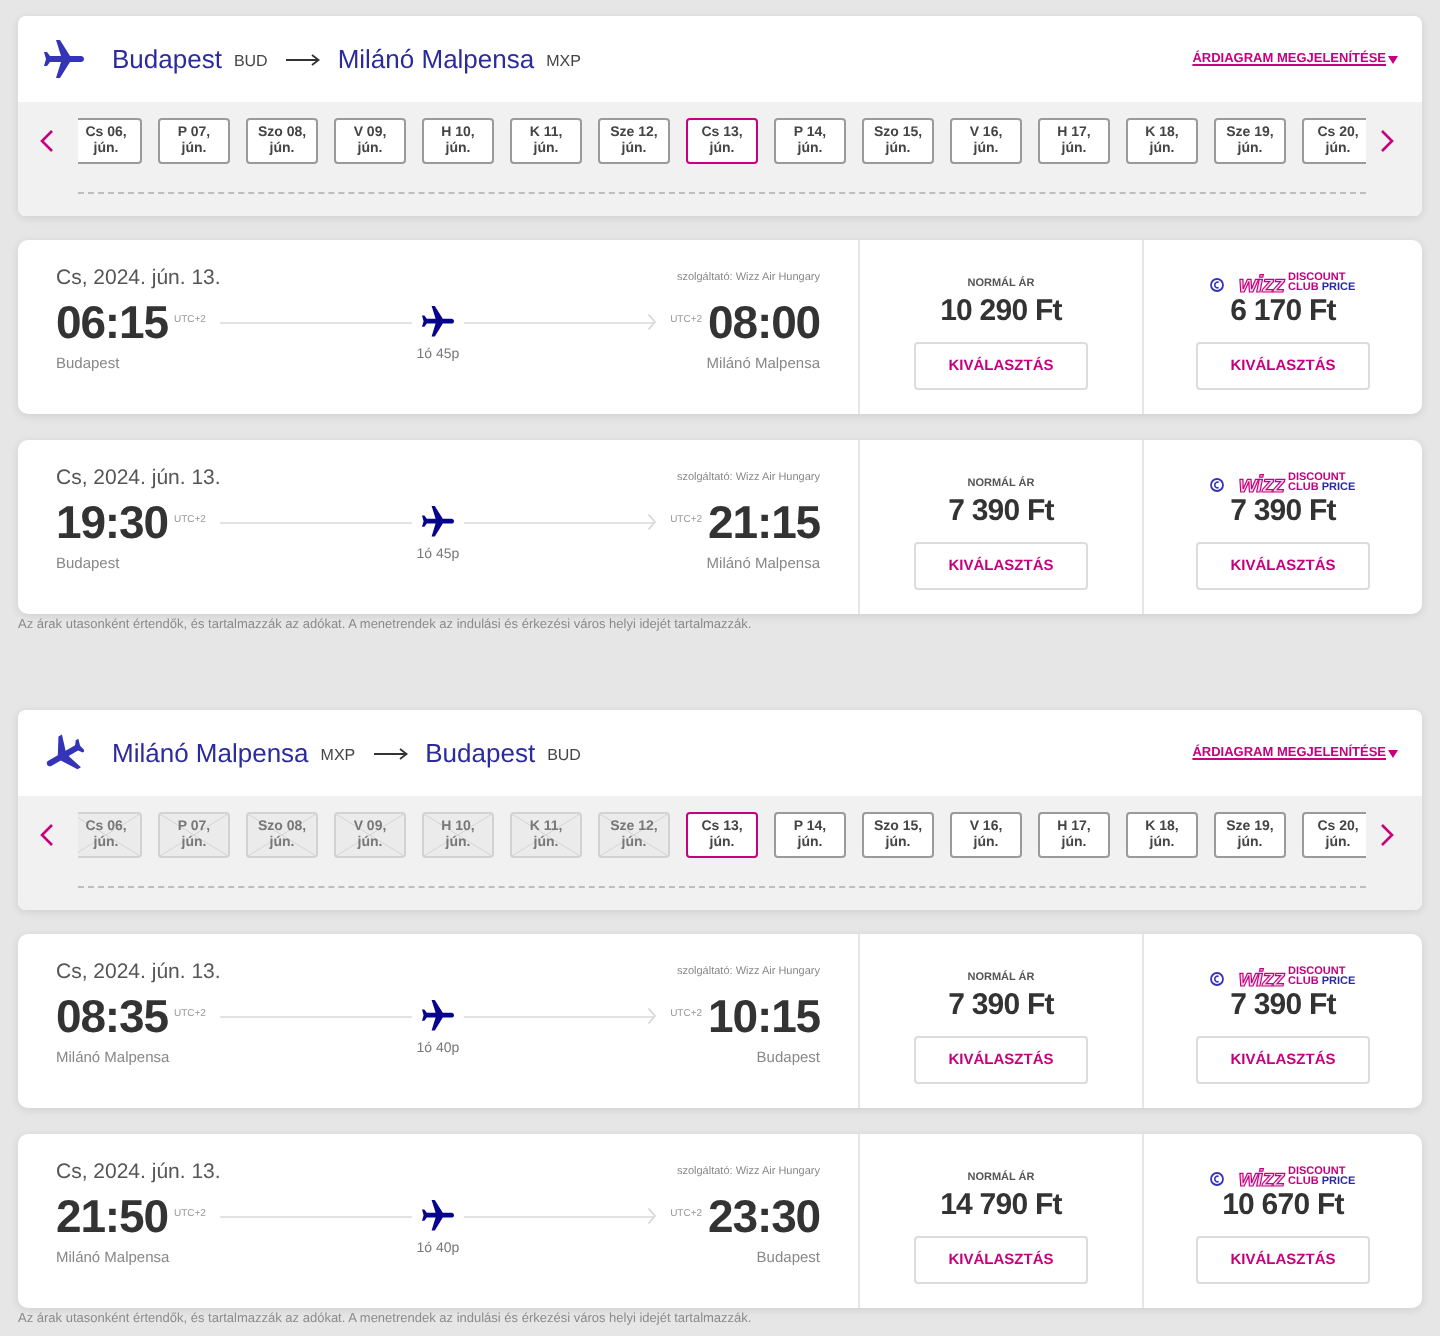 The width and height of the screenshot is (1440, 1336). What do you see at coordinates (1283, 312) in the screenshot?
I see `fare-price: 6 170 Ft` at bounding box center [1283, 312].